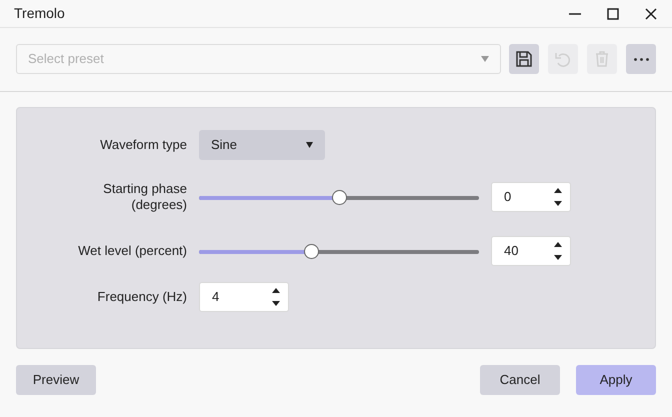  I want to click on number-field: 4, so click(244, 297).